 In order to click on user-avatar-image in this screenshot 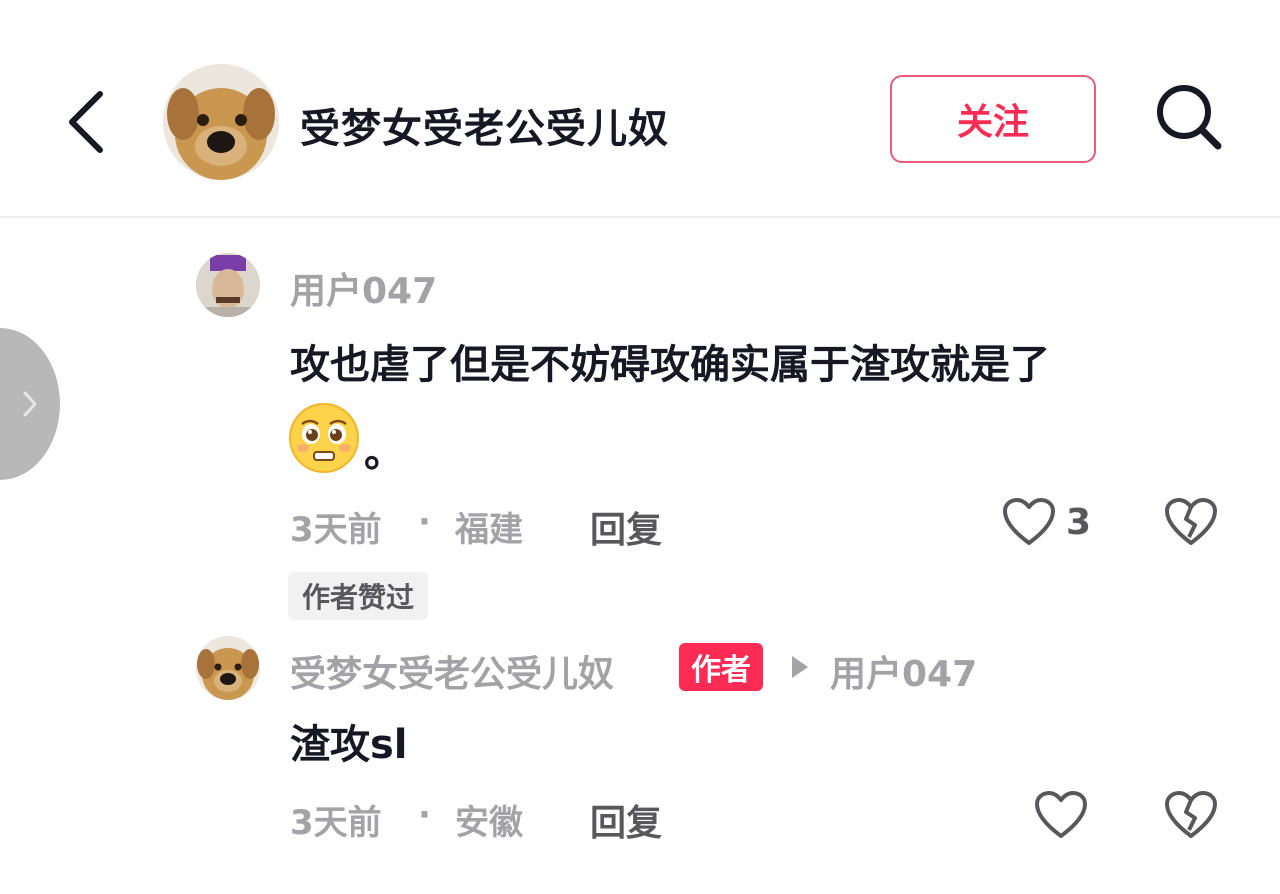, I will do `click(228, 285)`.